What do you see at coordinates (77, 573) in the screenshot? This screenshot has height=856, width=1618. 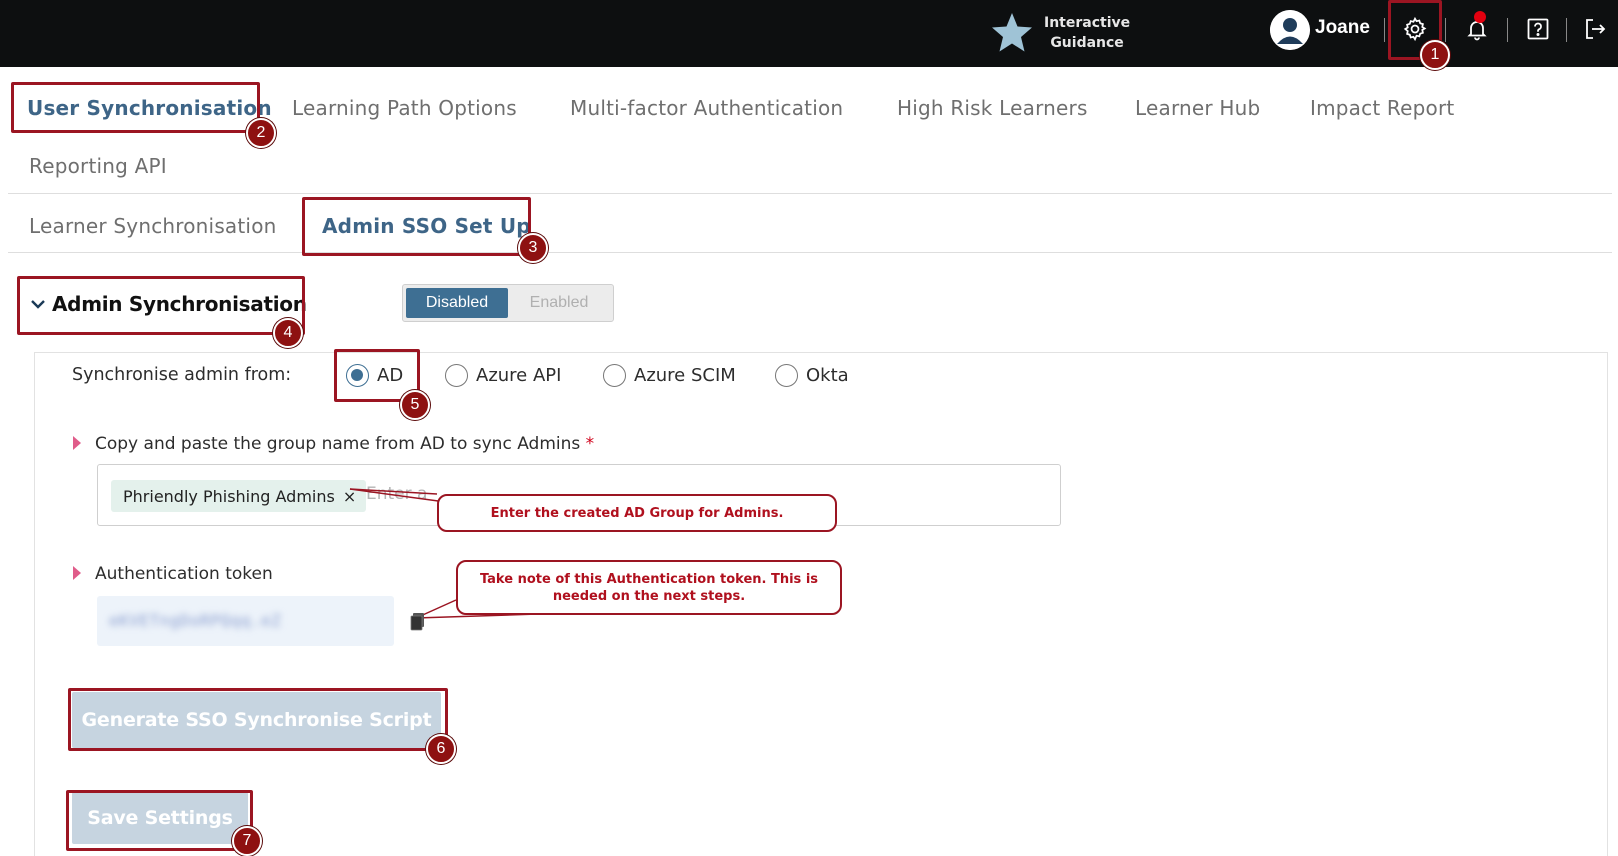 I see `caret-right-icon` at bounding box center [77, 573].